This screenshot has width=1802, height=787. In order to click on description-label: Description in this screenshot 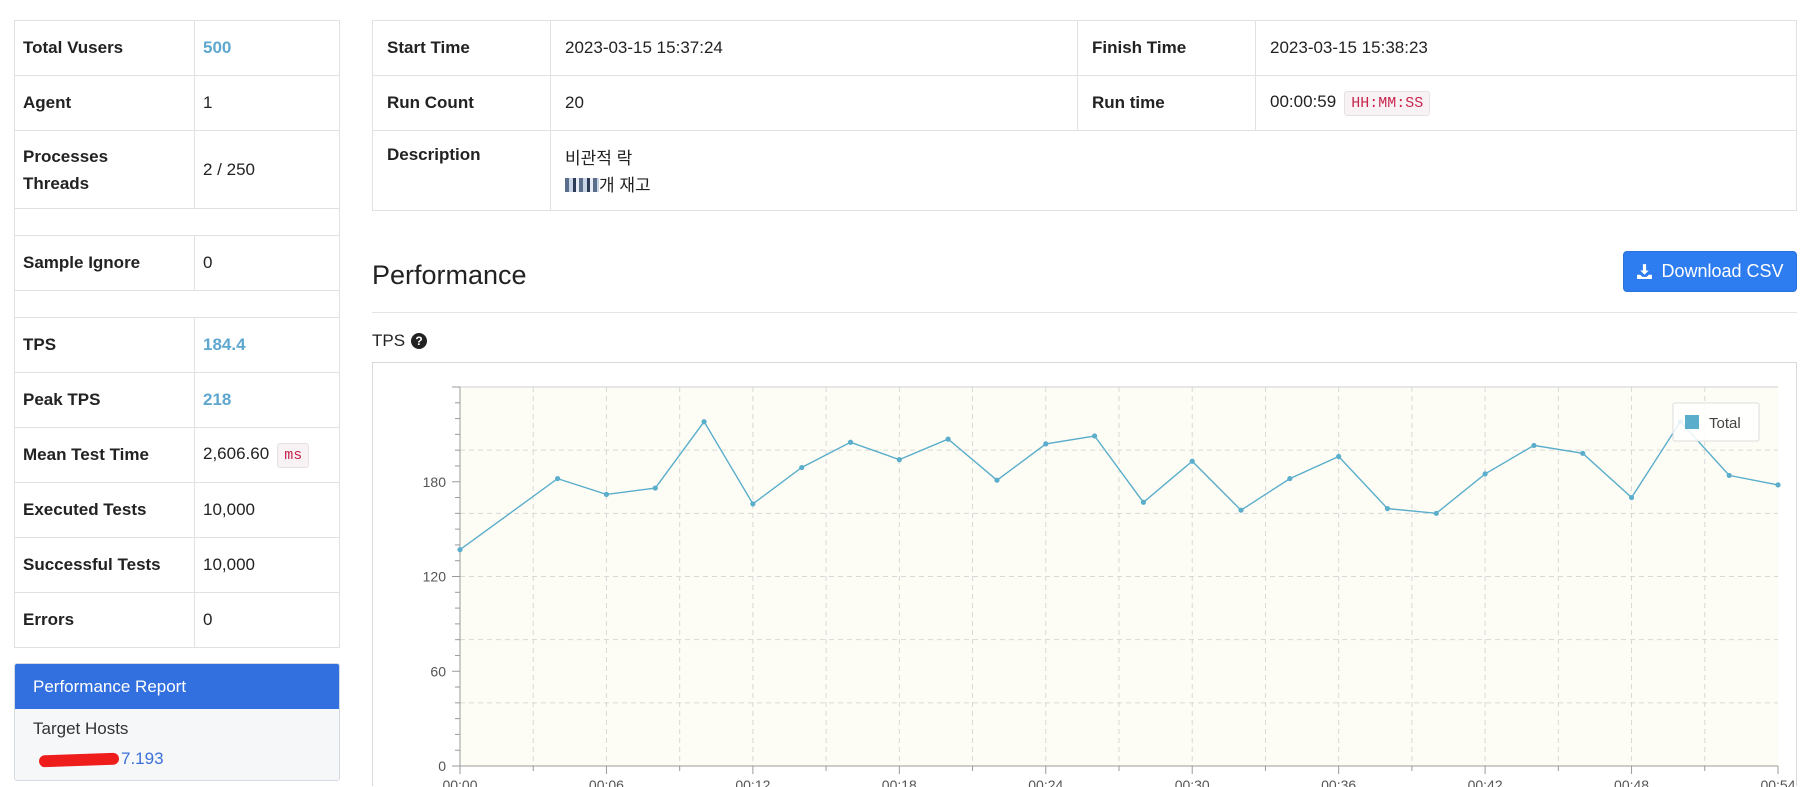, I will do `click(461, 170)`.